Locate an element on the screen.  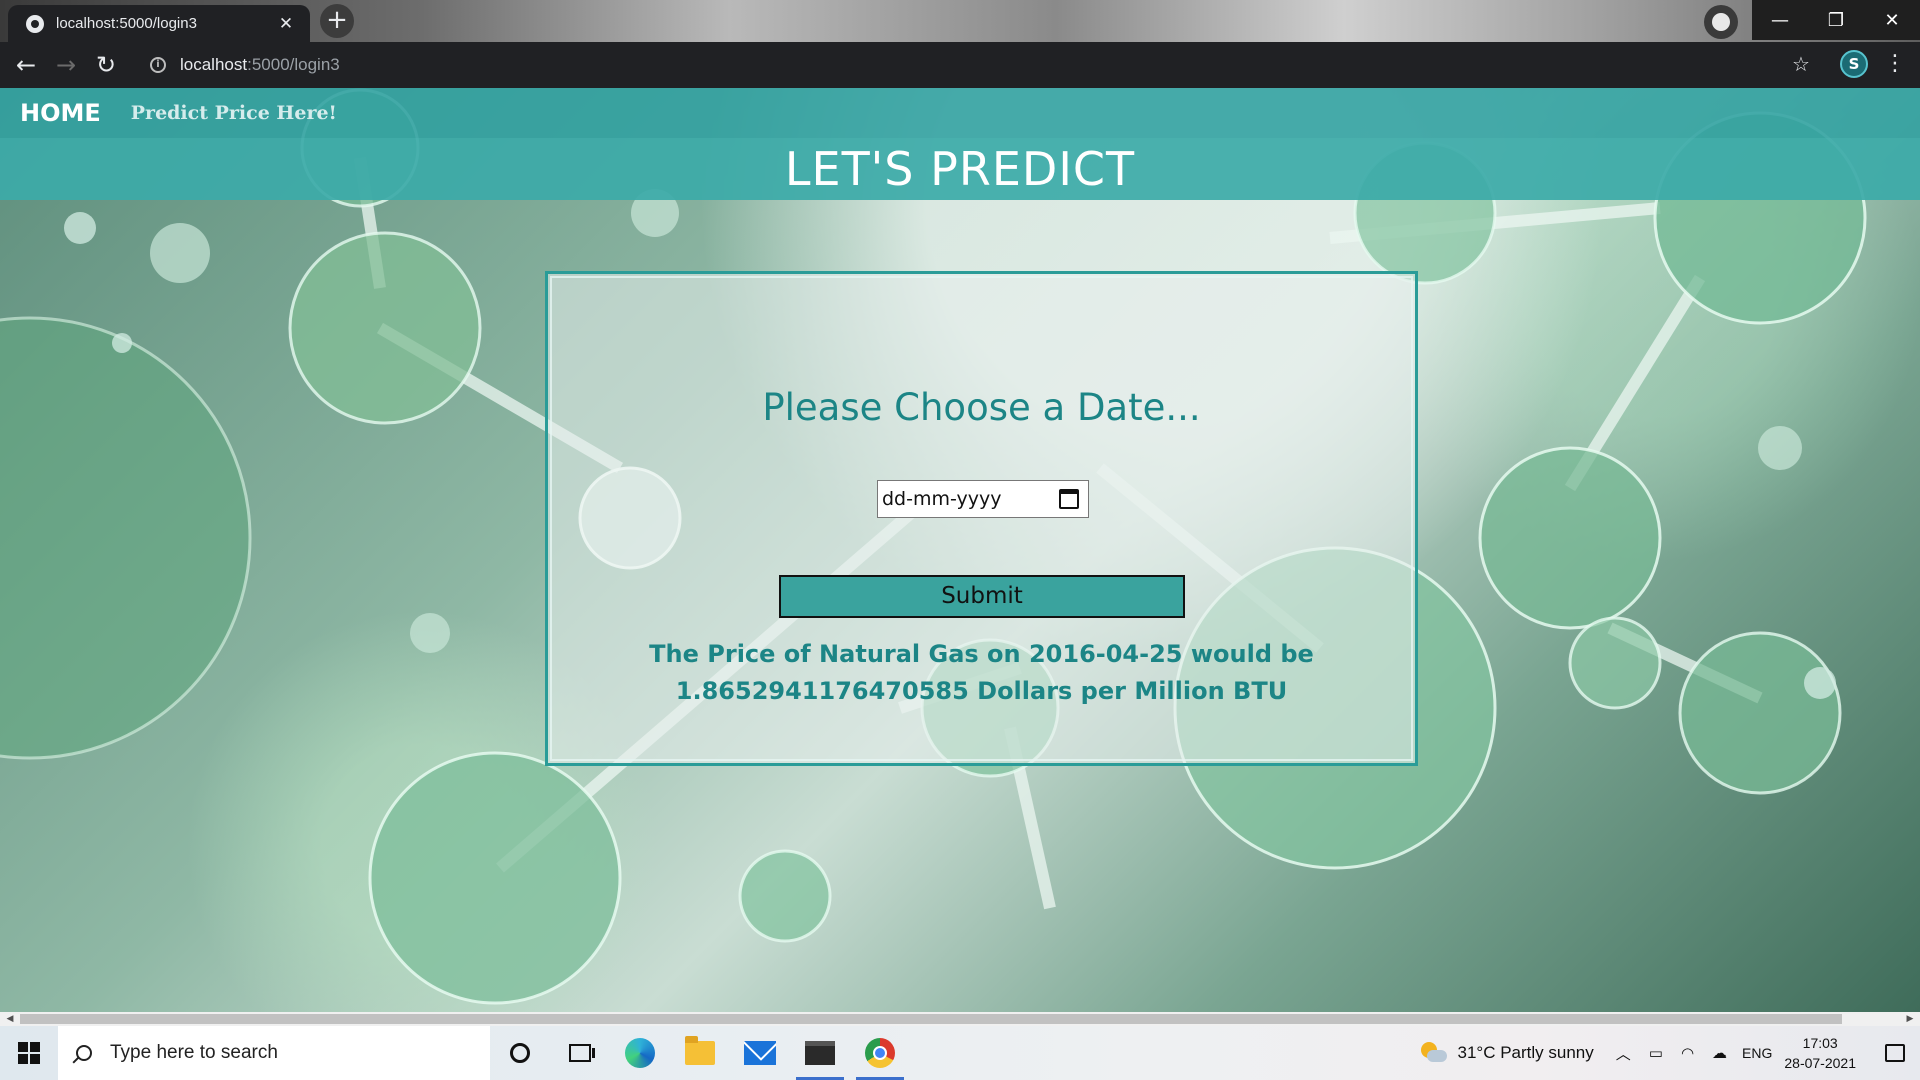
nav-predict-link: Predict Price Here! is located at coordinates (234, 113).